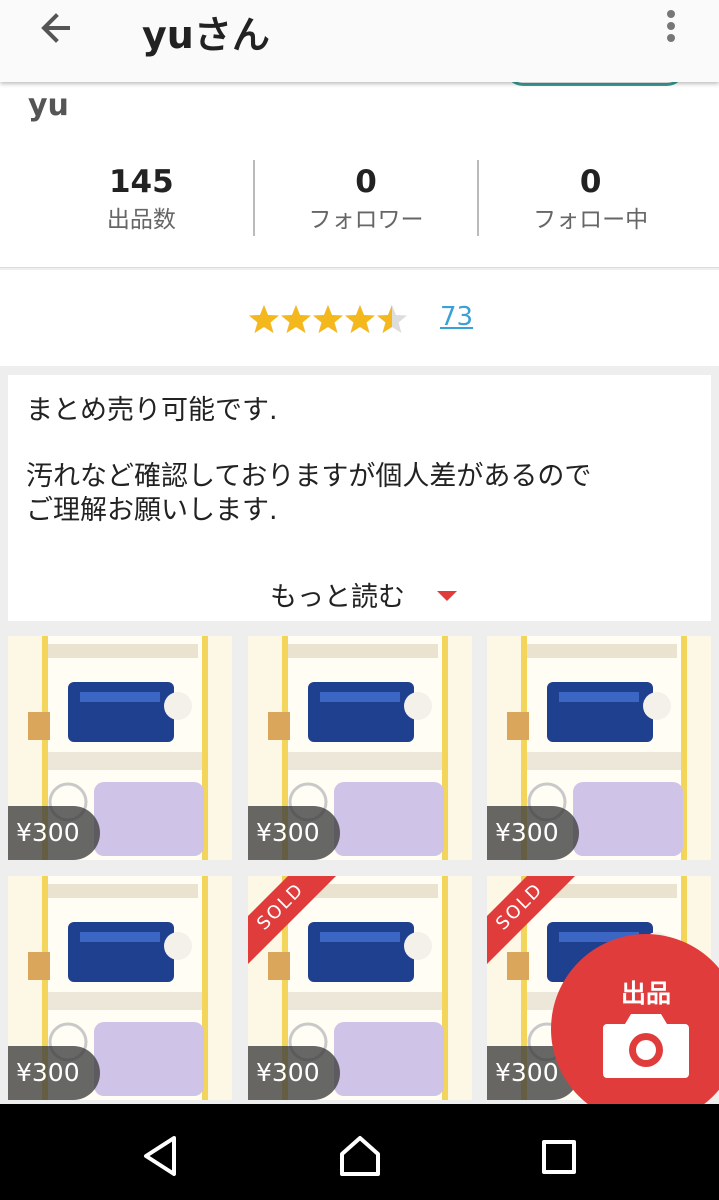 Image resolution: width=719 pixels, height=1200 pixels. What do you see at coordinates (366, 220) in the screenshot?
I see `stat-label: フォロワー` at bounding box center [366, 220].